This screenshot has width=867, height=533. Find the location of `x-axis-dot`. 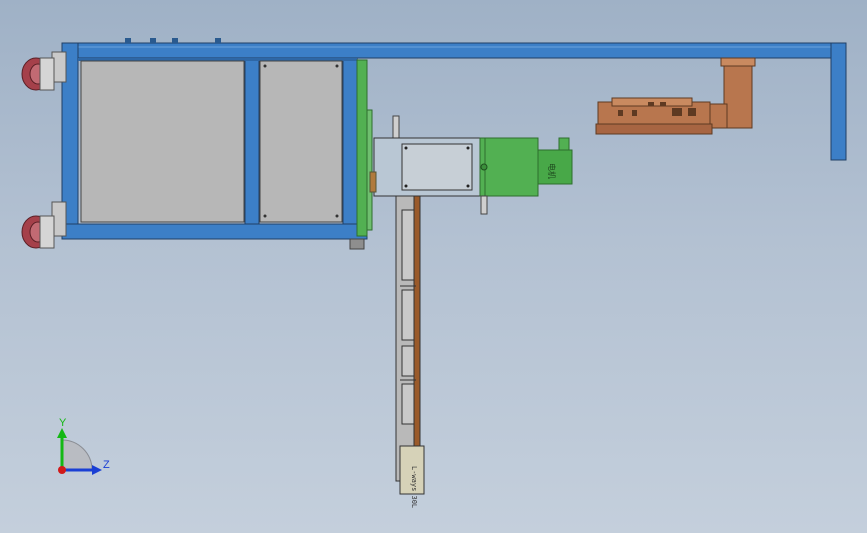

x-axis-dot is located at coordinates (62, 470).